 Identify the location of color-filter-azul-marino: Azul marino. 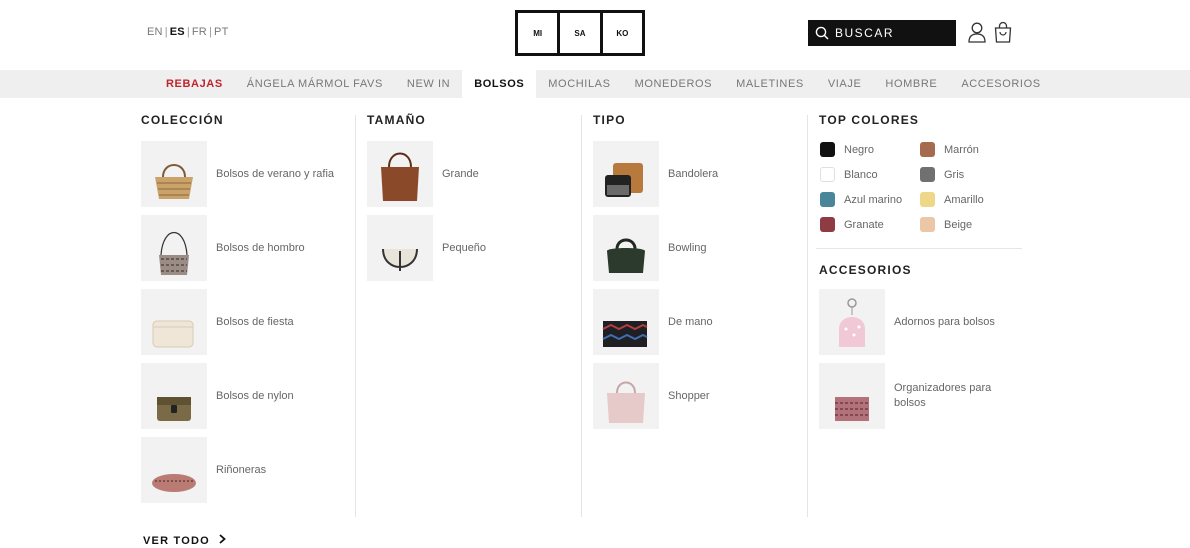
(861, 199).